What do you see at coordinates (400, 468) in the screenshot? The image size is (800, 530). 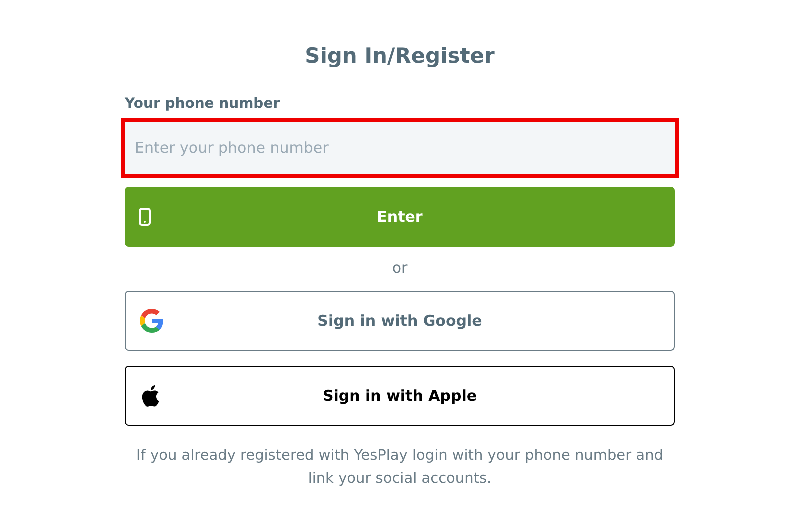 I see `info-note: If you already registered with YesPlay login with your phone number and link your social accounts.` at bounding box center [400, 468].